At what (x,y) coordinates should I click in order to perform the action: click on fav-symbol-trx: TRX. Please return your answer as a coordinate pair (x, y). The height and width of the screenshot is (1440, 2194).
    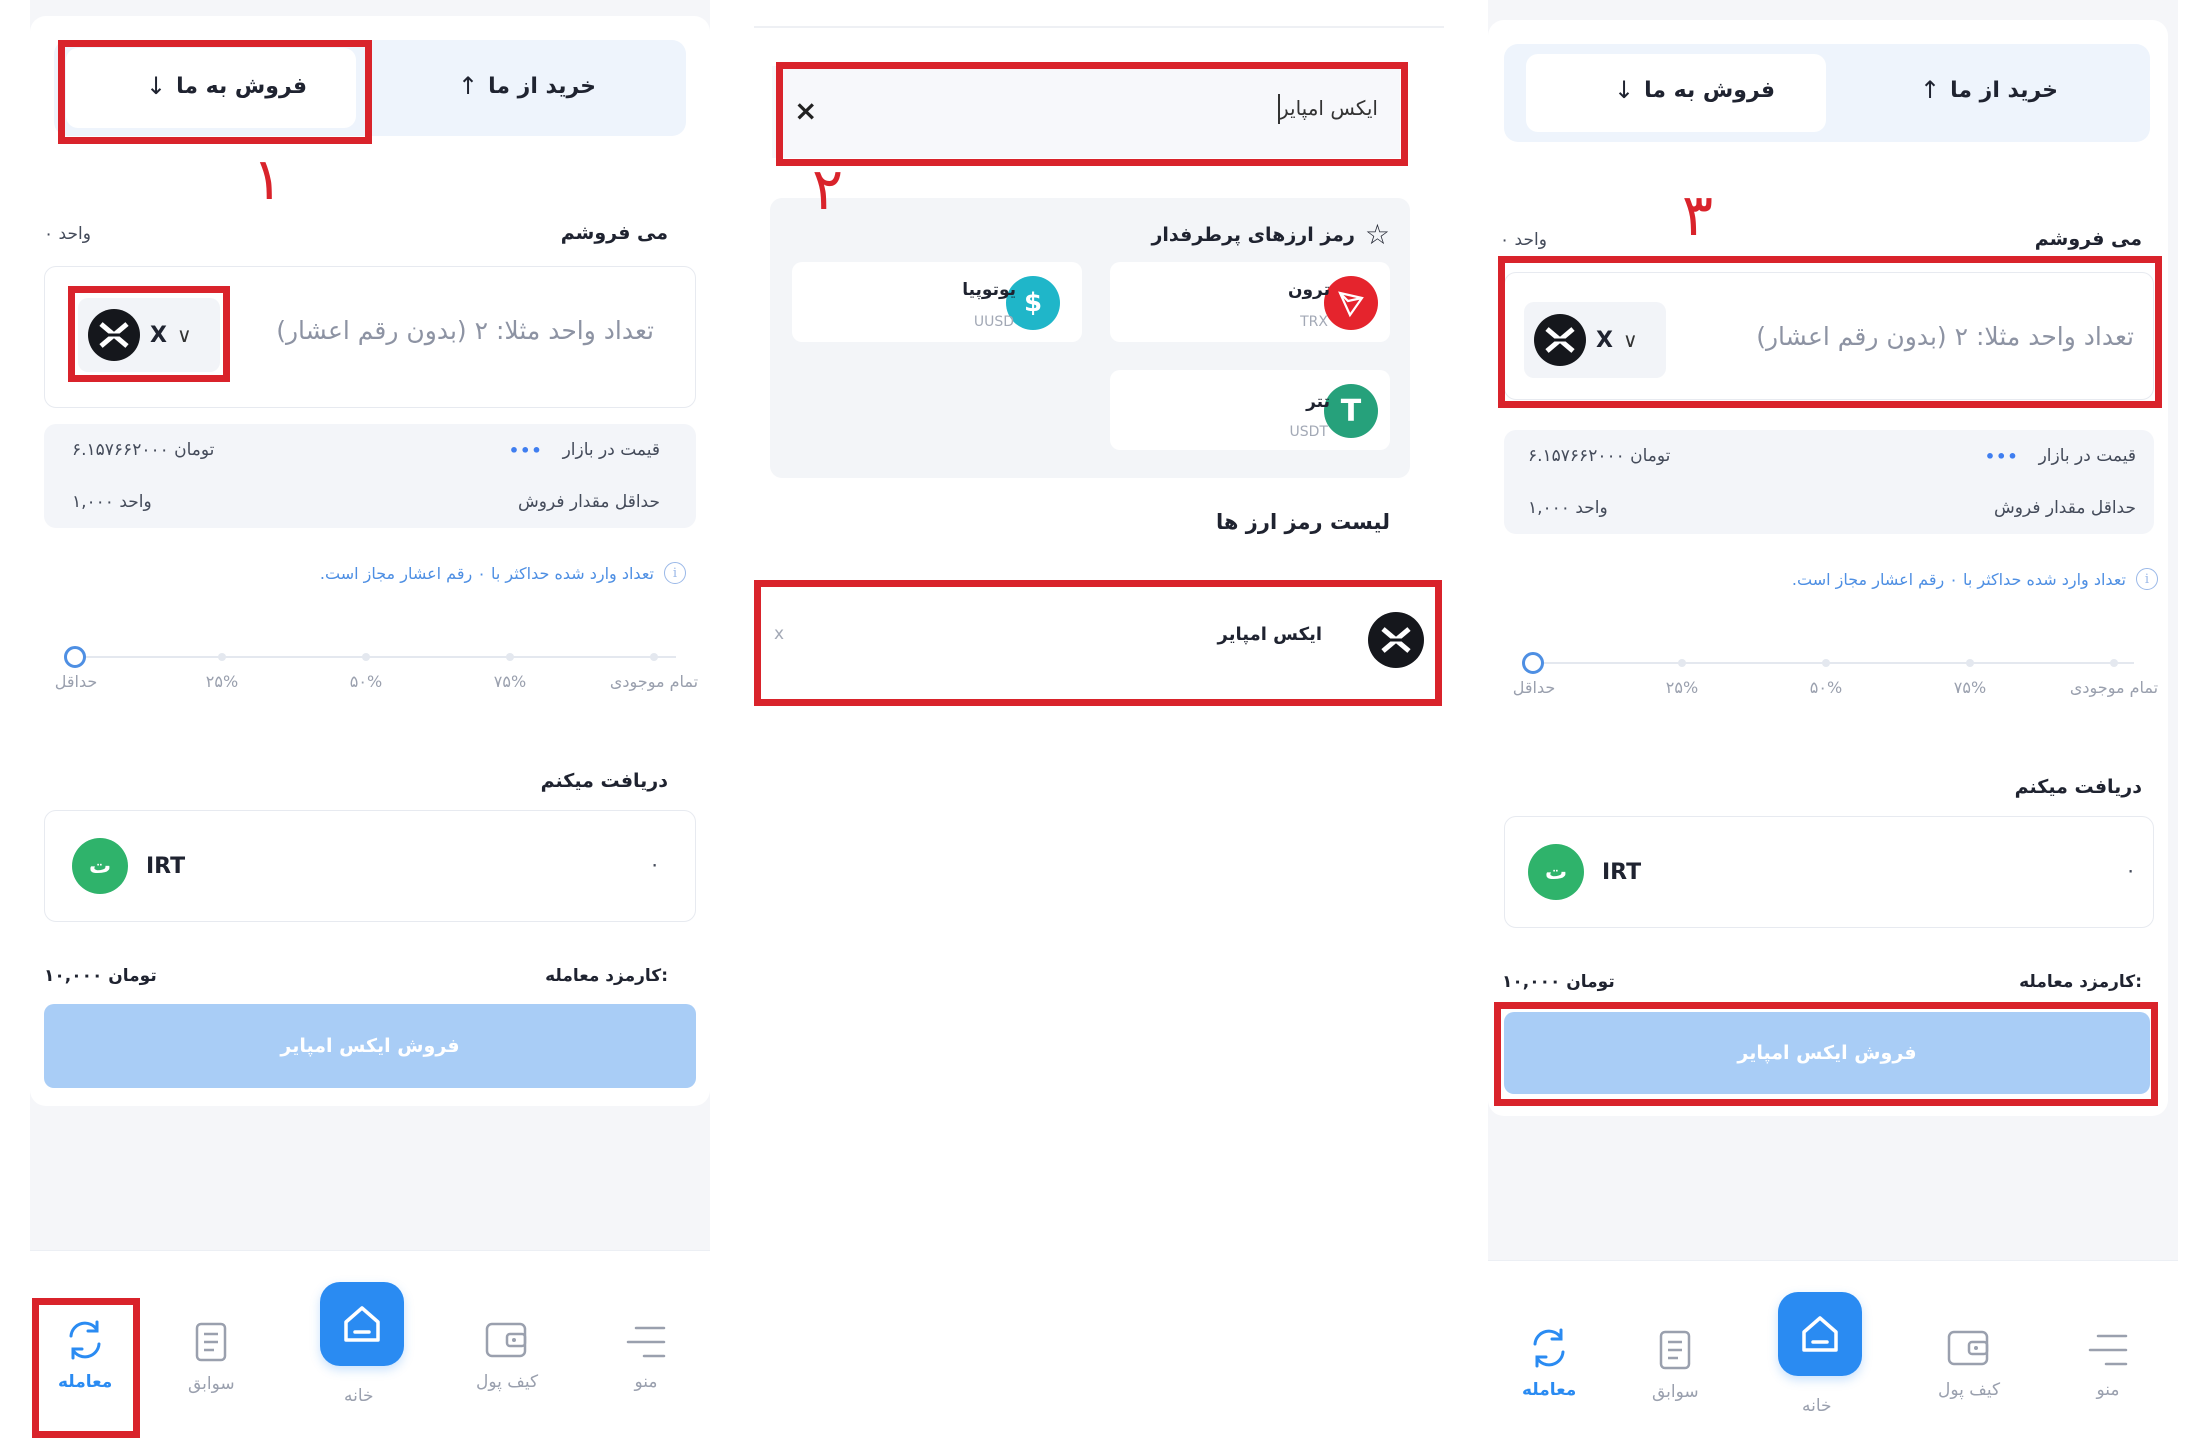
    Looking at the image, I should click on (1314, 322).